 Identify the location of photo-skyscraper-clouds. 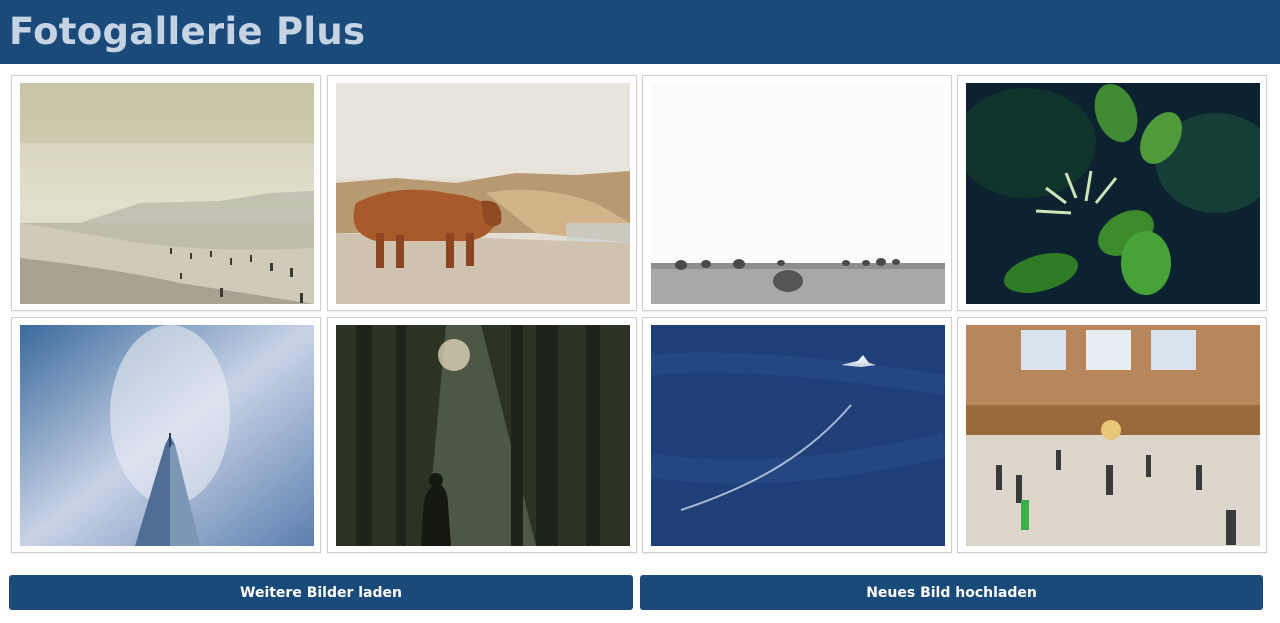
(167, 435).